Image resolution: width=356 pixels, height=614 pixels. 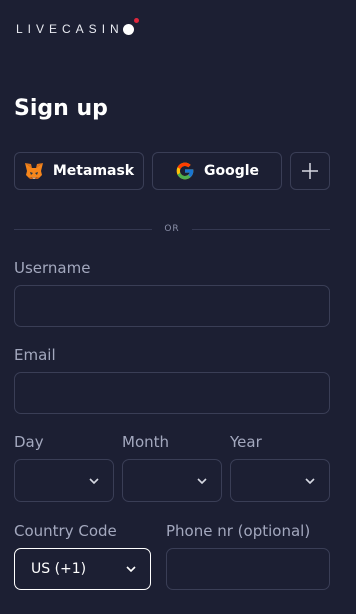 I want to click on more-options-button, so click(x=310, y=171).